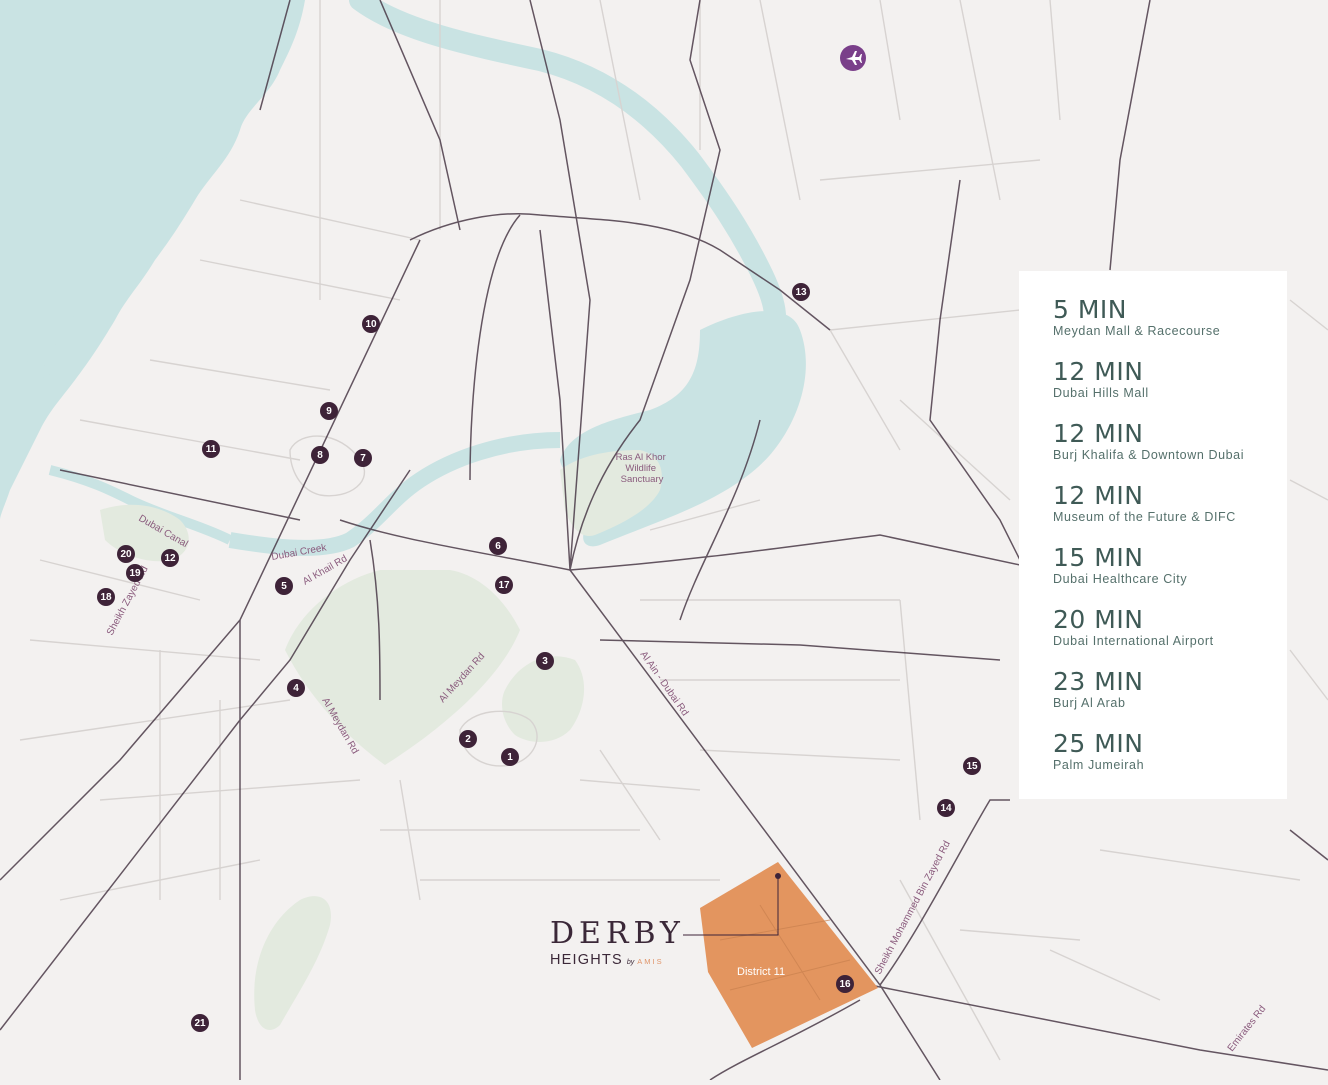 The height and width of the screenshot is (1085, 1328). Describe the element at coordinates (1098, 557) in the screenshot. I see `travel-time-value: 15 MIN` at that location.